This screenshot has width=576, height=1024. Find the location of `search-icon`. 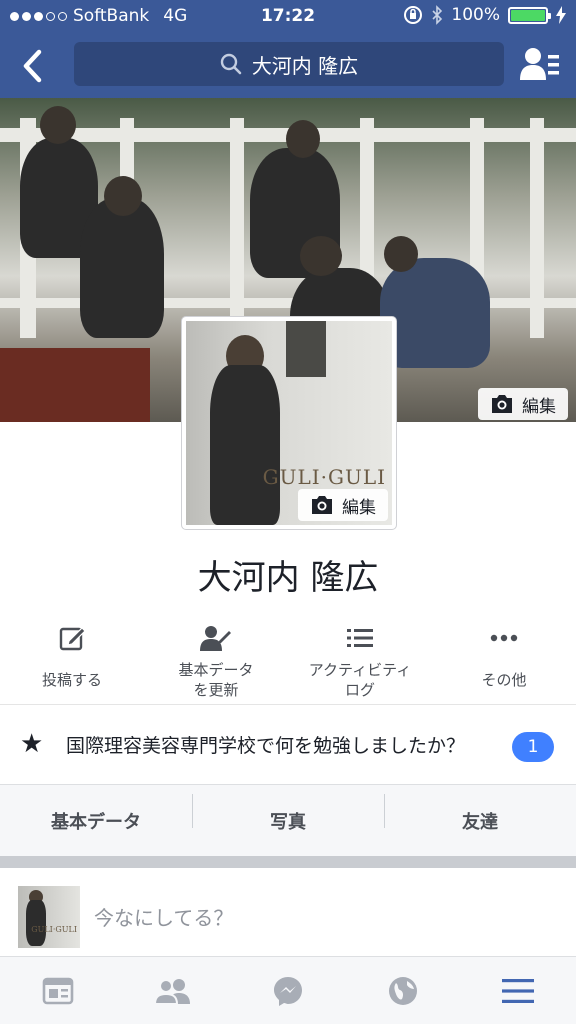

search-icon is located at coordinates (231, 64).